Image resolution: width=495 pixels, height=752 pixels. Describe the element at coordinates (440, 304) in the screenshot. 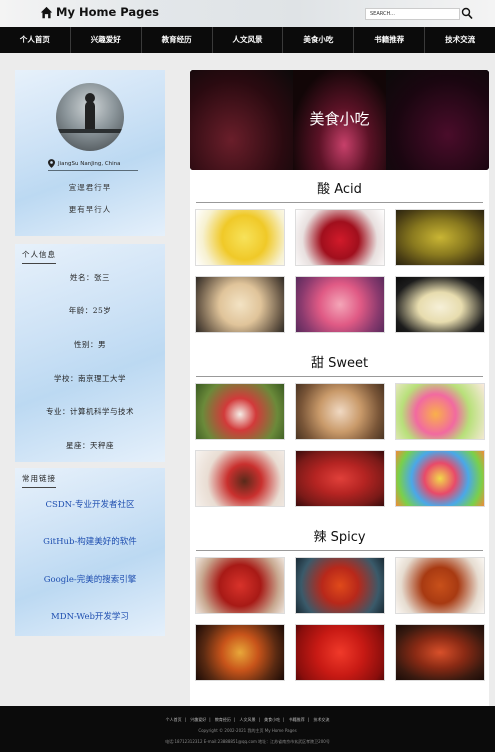

I see `food-image-bamboo-shoot` at that location.